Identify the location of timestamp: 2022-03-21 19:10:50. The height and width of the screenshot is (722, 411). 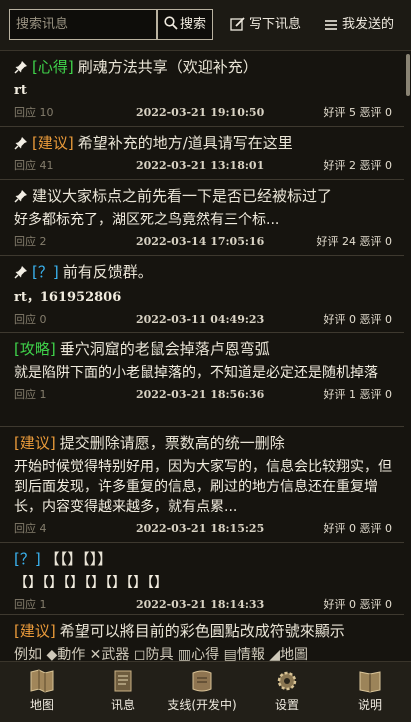
(200, 112).